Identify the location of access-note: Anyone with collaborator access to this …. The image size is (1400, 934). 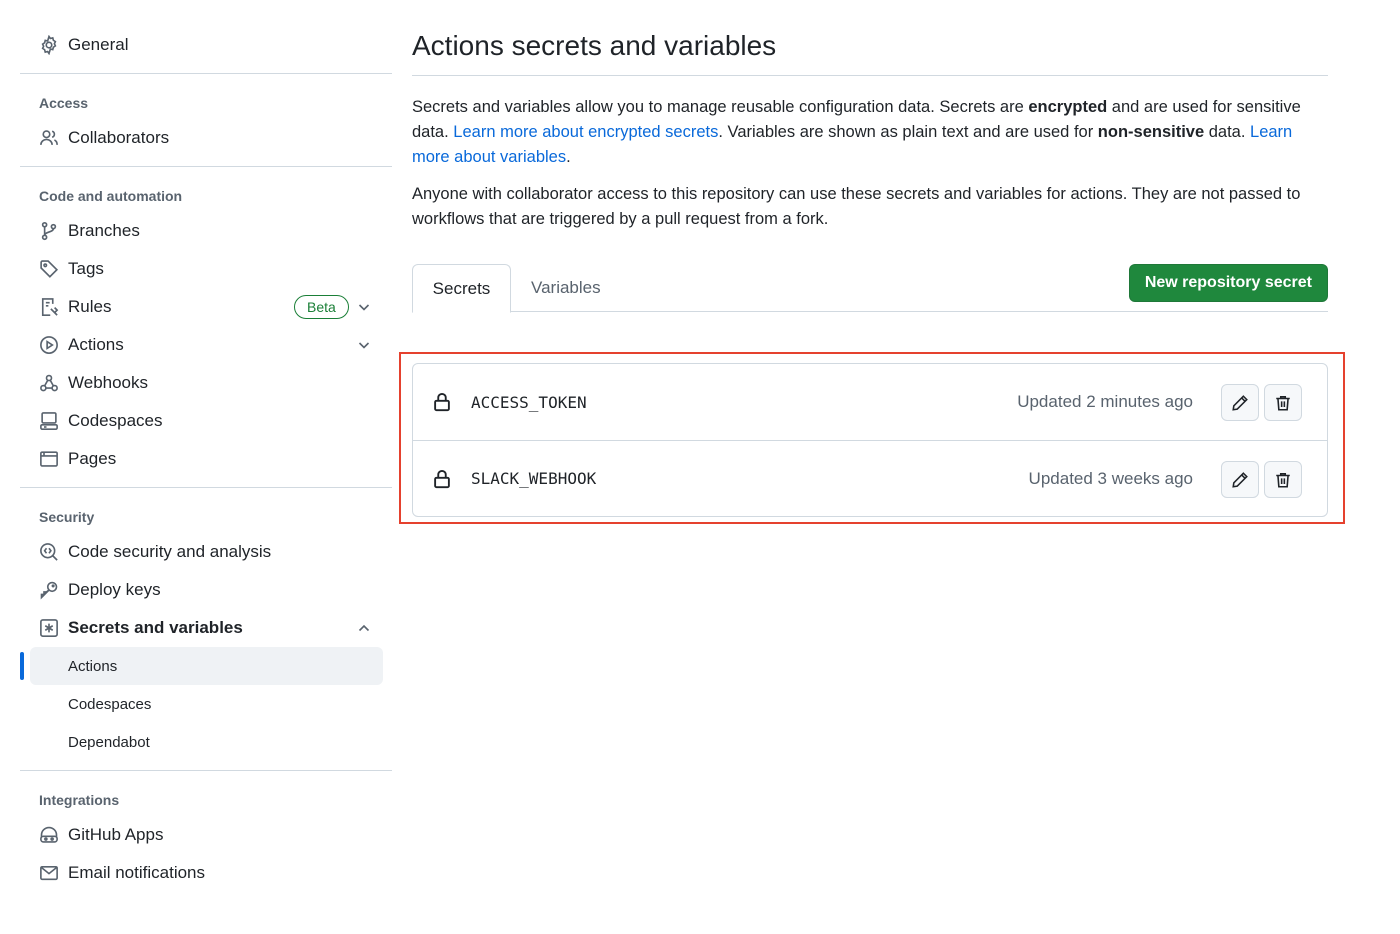
(856, 206).